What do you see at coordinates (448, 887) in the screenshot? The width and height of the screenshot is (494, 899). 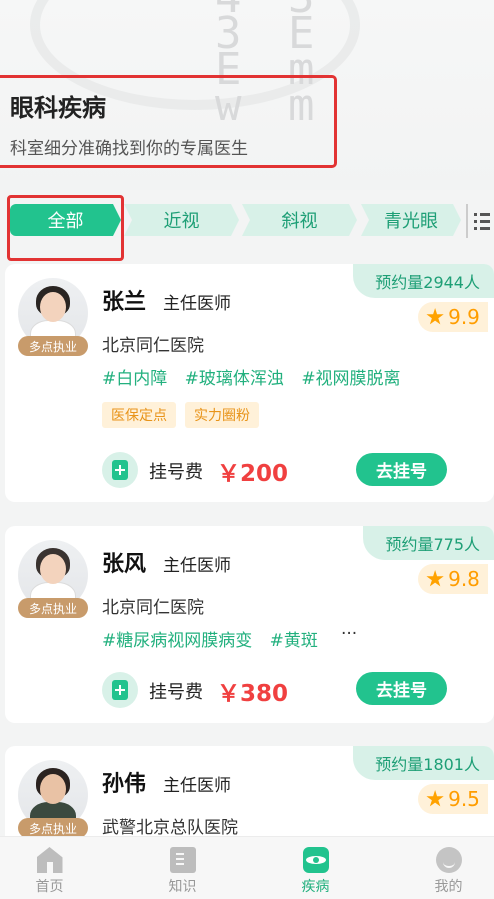 I see `nav-label: 我的` at bounding box center [448, 887].